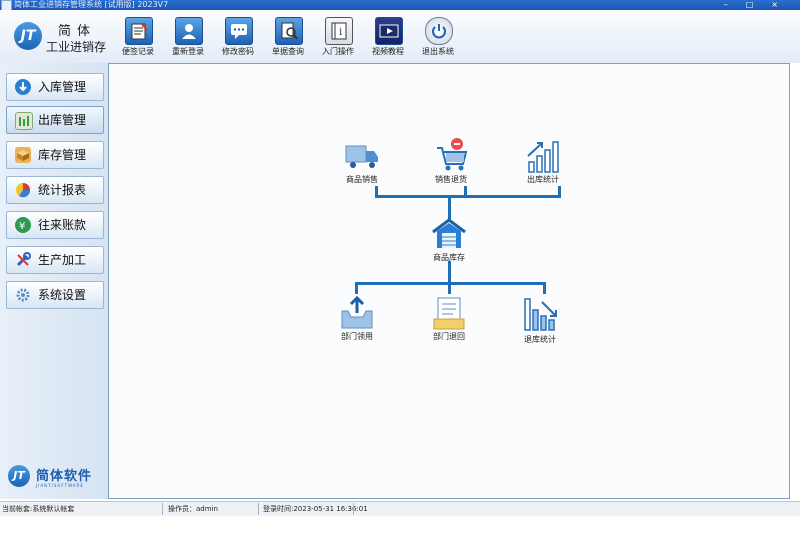 The image size is (800, 543). Describe the element at coordinates (357, 336) in the screenshot. I see `flow-label-dept-requisition: 部门领用` at that location.